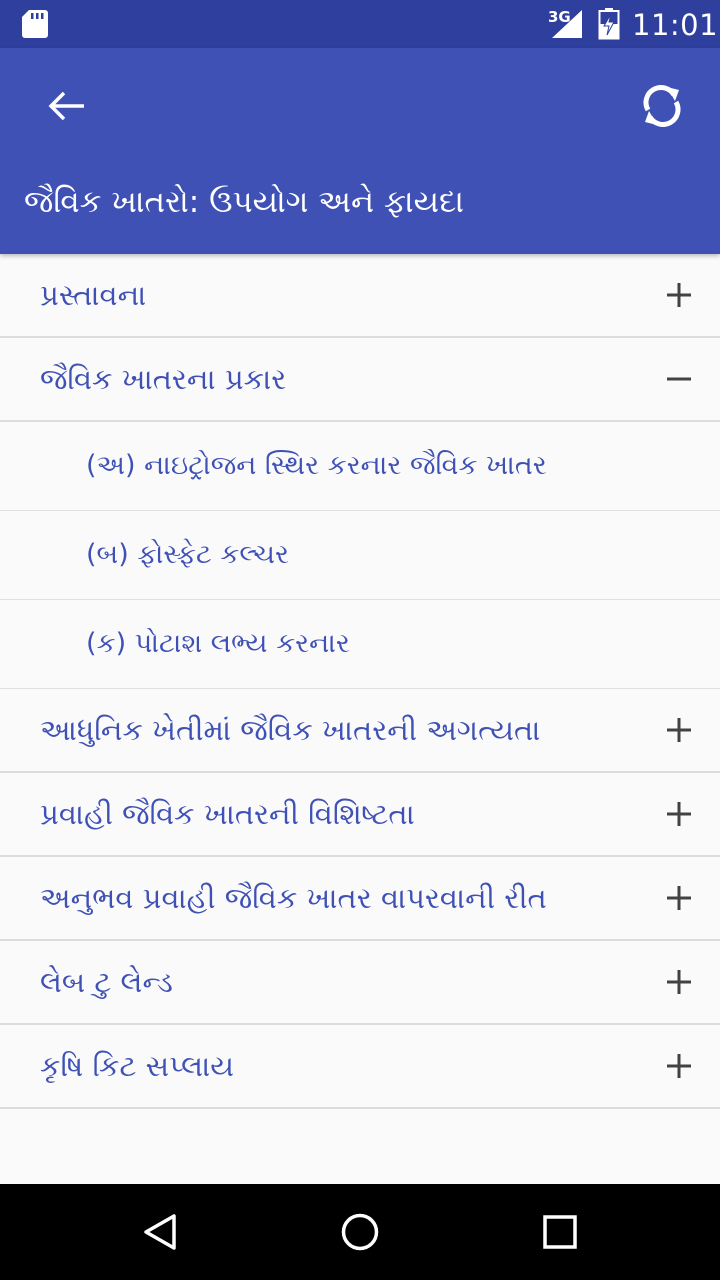  What do you see at coordinates (316, 465) in the screenshot?
I see `submenu-item-label: (અ) નાઇટ્રોજન સ્થિર કરનાર જૈવિક ખાતર` at bounding box center [316, 465].